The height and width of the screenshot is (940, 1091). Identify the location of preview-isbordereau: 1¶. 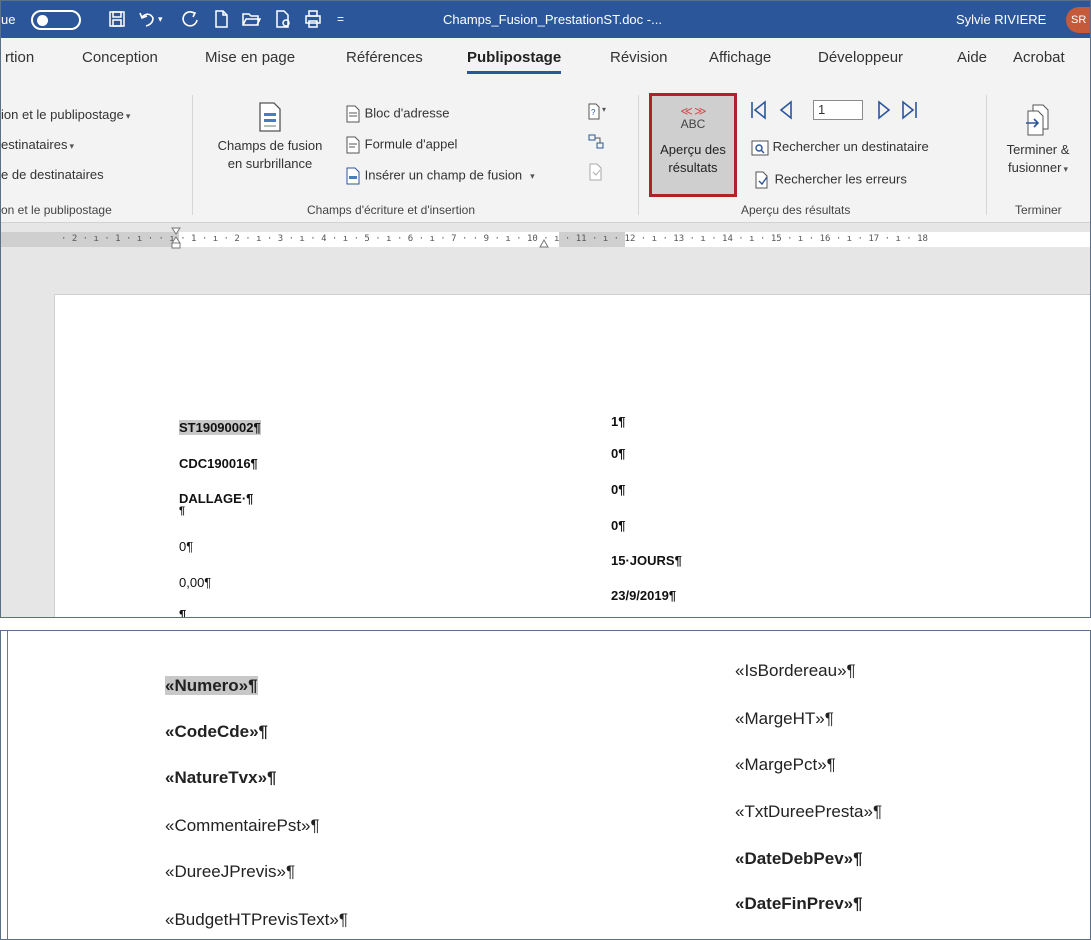
(618, 421).